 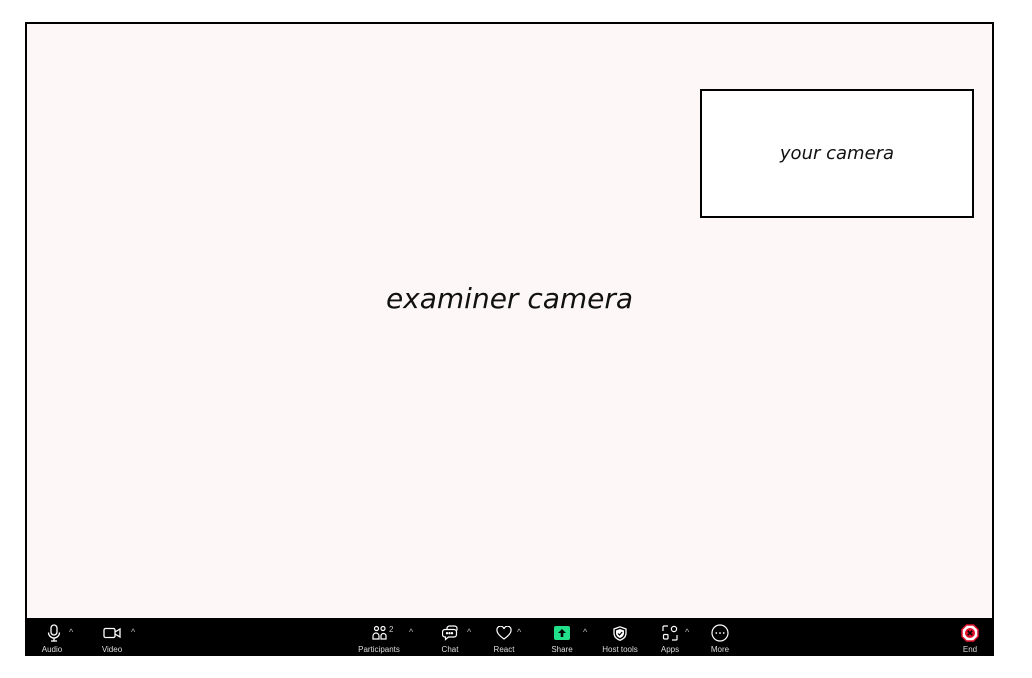 I want to click on end-call-icon, so click(x=970, y=633).